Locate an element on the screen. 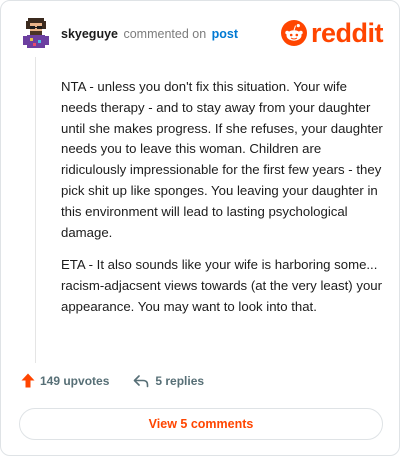 The height and width of the screenshot is (456, 400). view-comments-button: View 5 comments is located at coordinates (201, 424).